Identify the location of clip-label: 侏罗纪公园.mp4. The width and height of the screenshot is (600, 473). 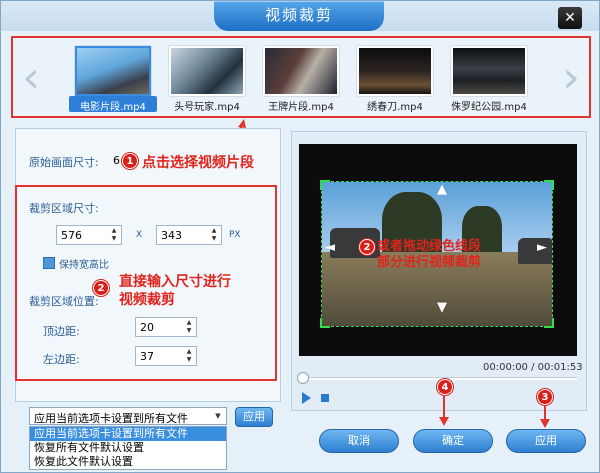
(489, 107).